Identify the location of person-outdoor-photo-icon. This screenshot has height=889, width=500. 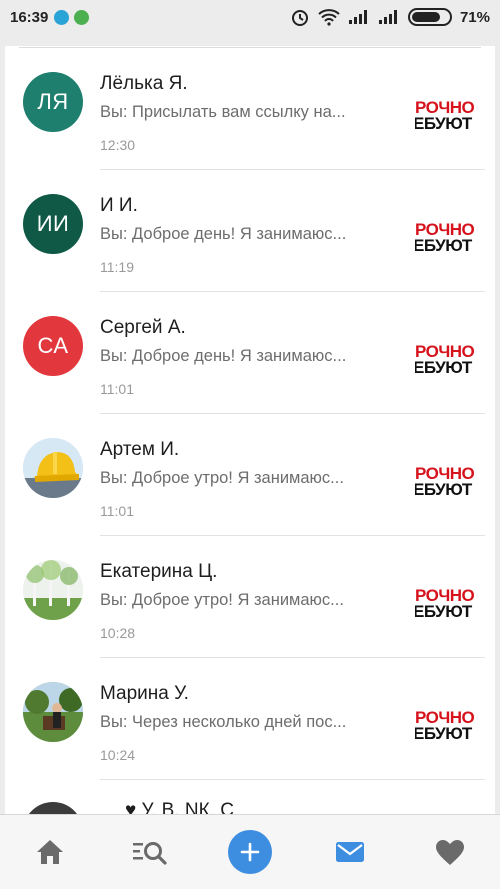
(53, 712).